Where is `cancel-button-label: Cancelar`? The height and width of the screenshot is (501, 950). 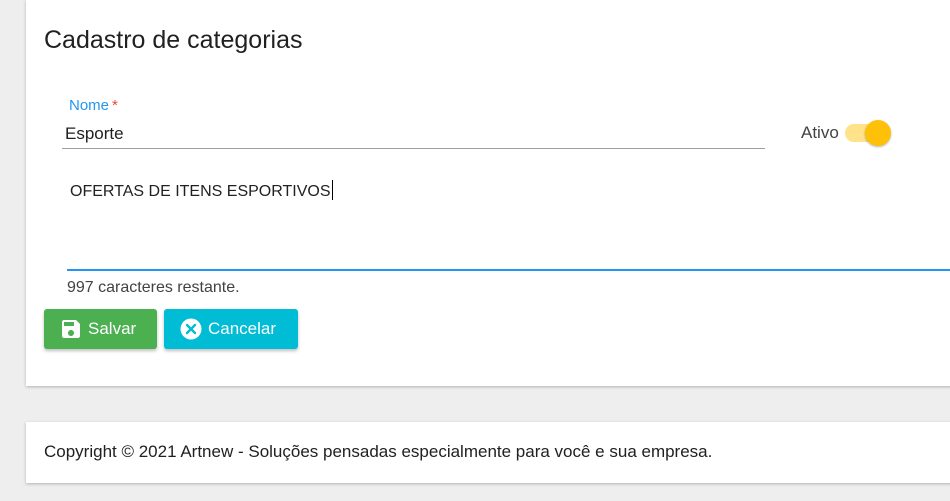 cancel-button-label: Cancelar is located at coordinates (242, 328).